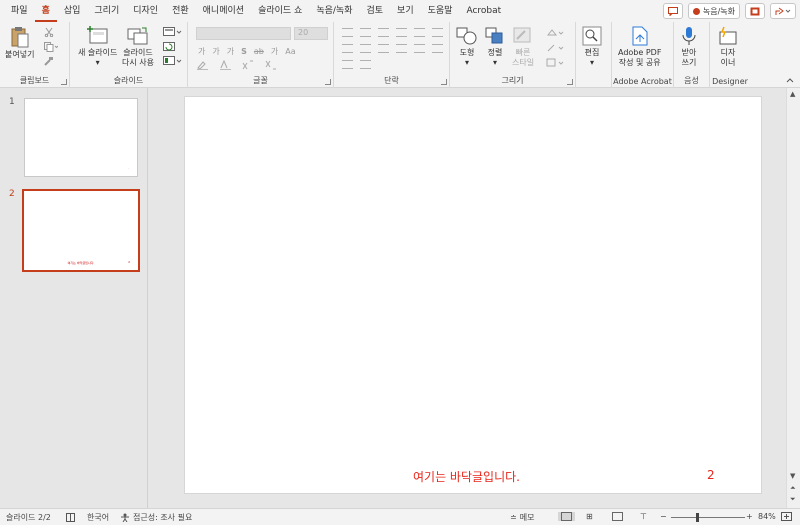 The image size is (800, 525). Describe the element at coordinates (138, 47) in the screenshot. I see `reuse-slides-button: 슬라이드 다시 사용` at that location.